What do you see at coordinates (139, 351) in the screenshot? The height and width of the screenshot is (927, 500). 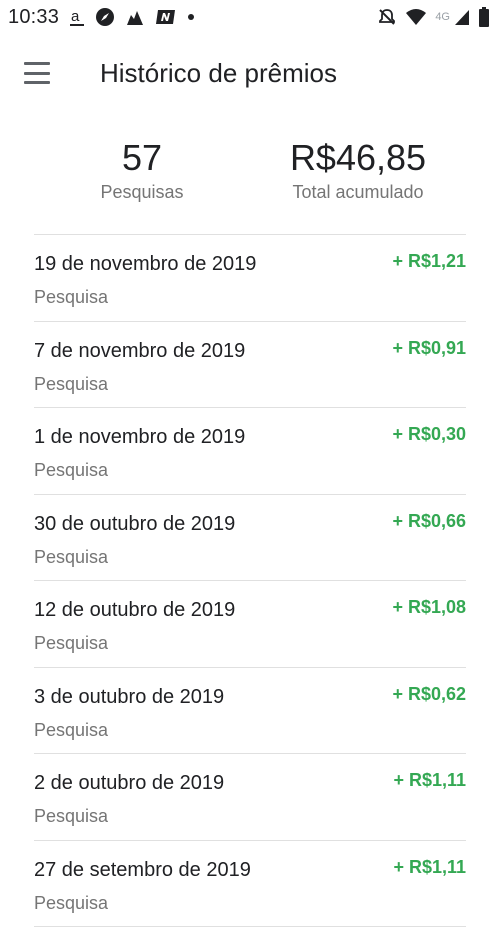 I see `reward-date: 7 de novembro de 2019` at bounding box center [139, 351].